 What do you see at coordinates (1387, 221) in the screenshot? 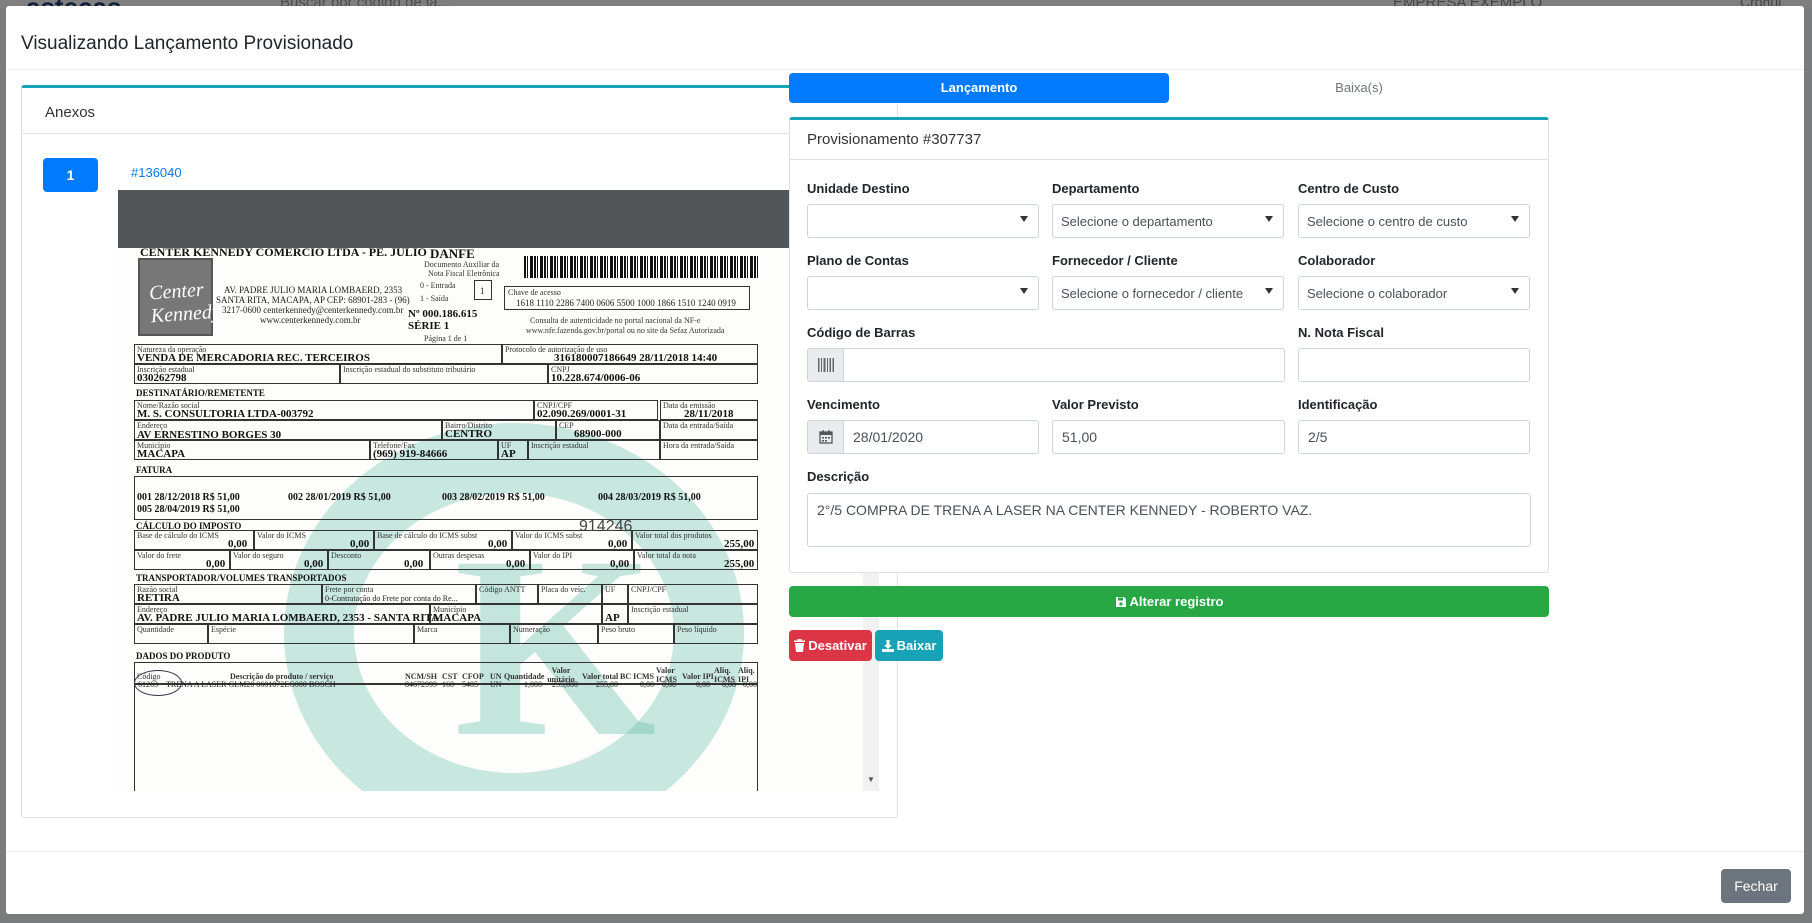
I see `centro-custo-value: Selecione o centro de custo` at bounding box center [1387, 221].